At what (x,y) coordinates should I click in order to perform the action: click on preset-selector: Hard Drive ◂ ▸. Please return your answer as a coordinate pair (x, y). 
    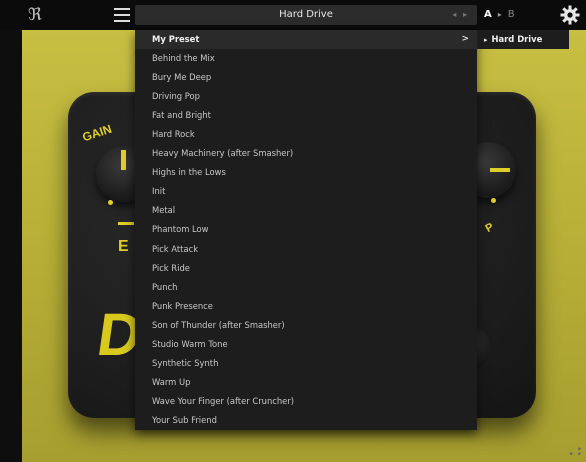
    Looking at the image, I should click on (306, 15).